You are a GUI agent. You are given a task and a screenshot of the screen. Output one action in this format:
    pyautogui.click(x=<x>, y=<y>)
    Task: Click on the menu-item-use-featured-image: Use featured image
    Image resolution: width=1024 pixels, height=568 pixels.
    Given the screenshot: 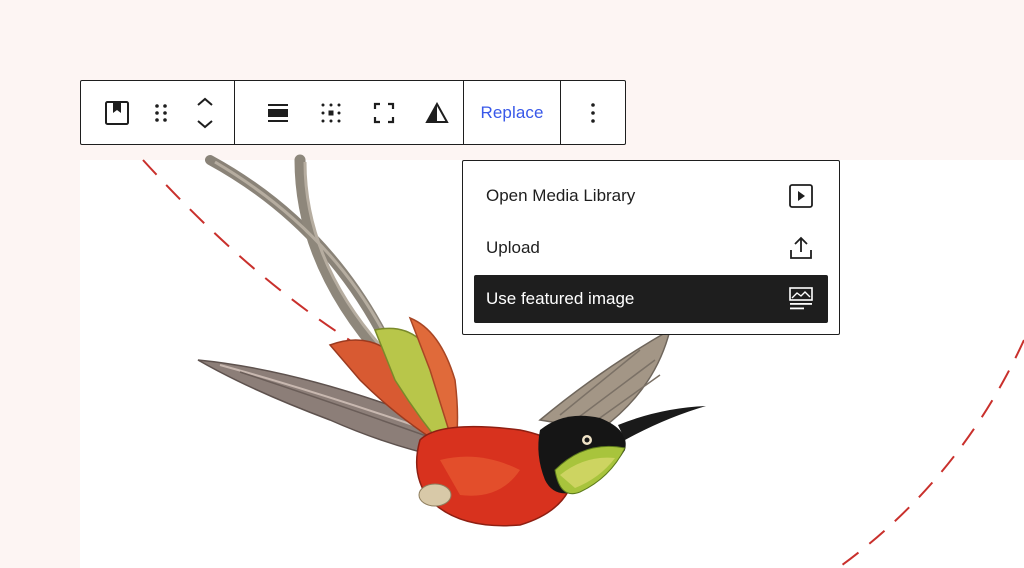 What is the action you would take?
    pyautogui.click(x=651, y=299)
    